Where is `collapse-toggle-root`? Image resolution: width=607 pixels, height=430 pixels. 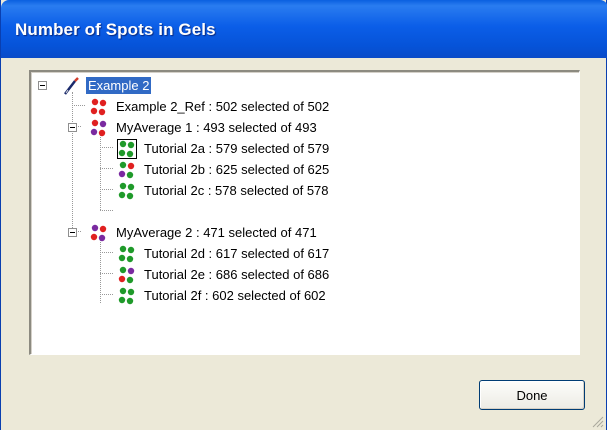 collapse-toggle-root is located at coordinates (42, 85).